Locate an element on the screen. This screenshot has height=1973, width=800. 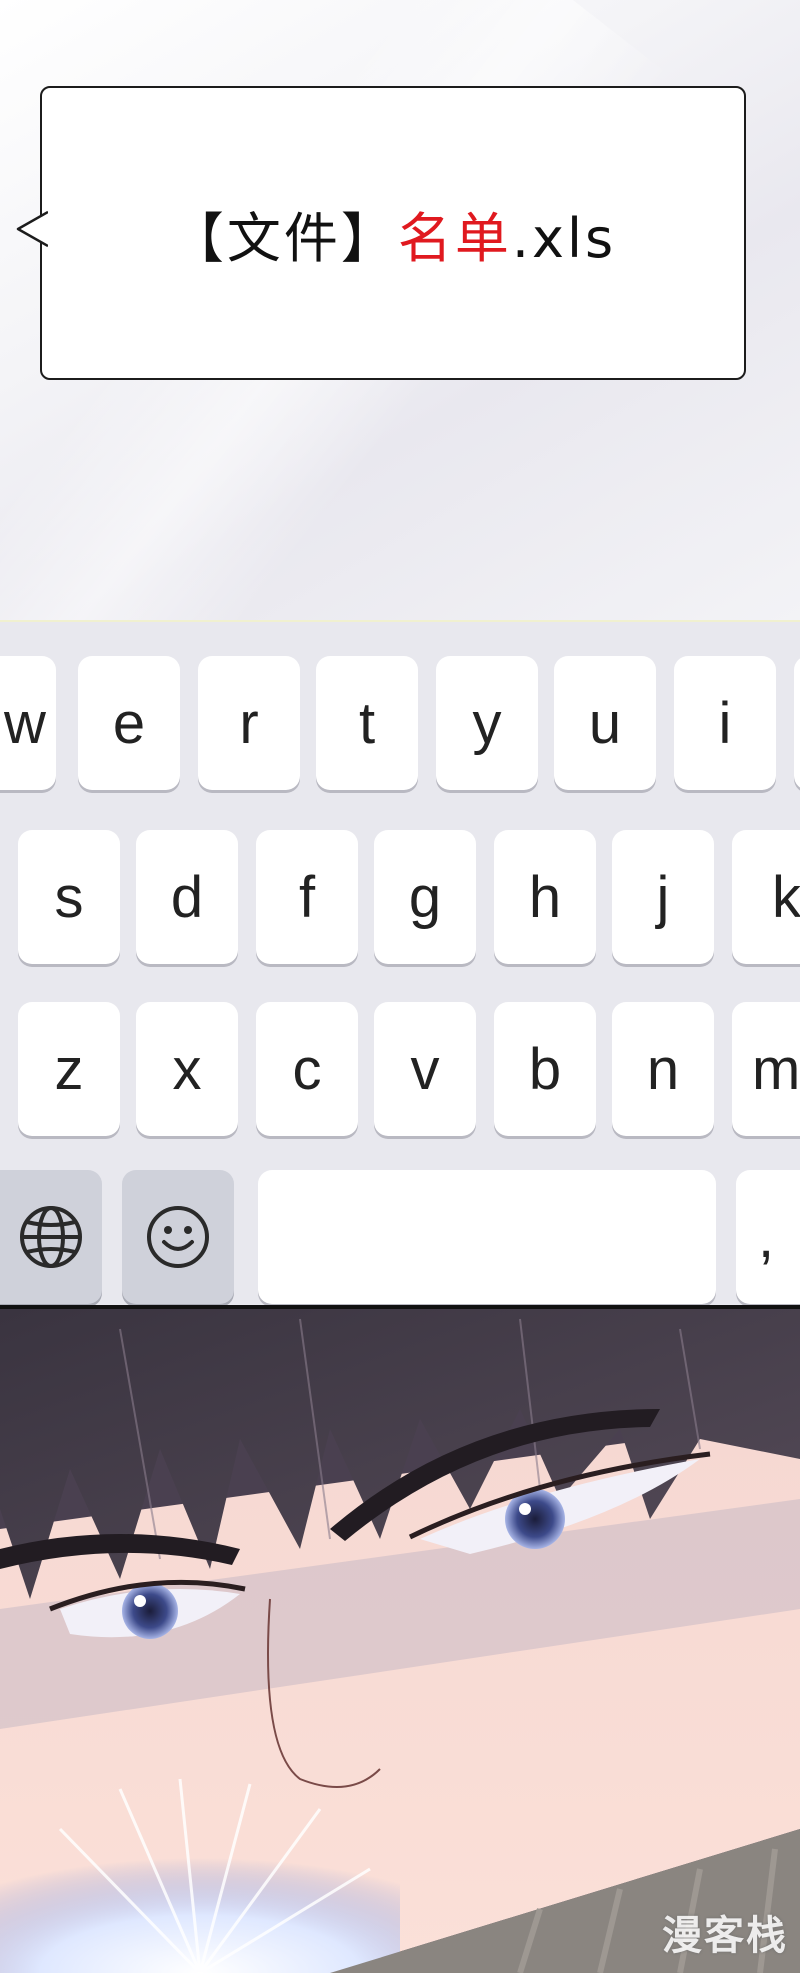
key-x: x is located at coordinates (187, 1069).